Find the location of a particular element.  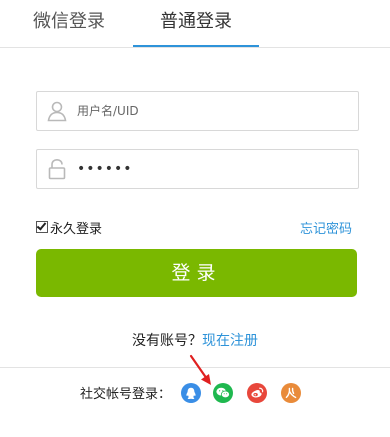

remember-label: 永久登录 is located at coordinates (76, 229).